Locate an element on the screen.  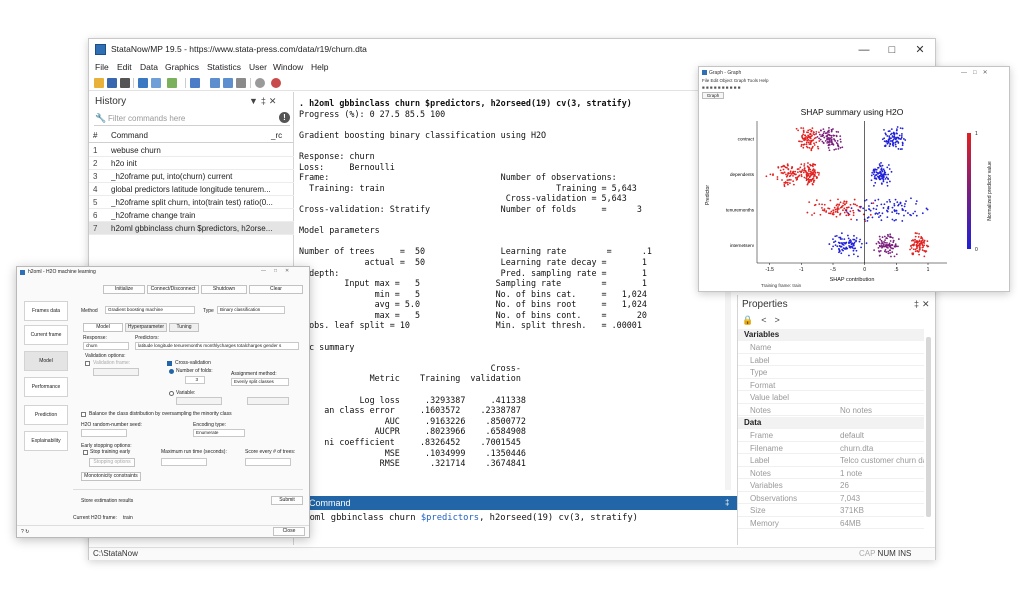
graph-toolbar: ■ ■ ■ ■ ■ ■ ■ ■ ■ ■ is located at coordinates (721, 87).